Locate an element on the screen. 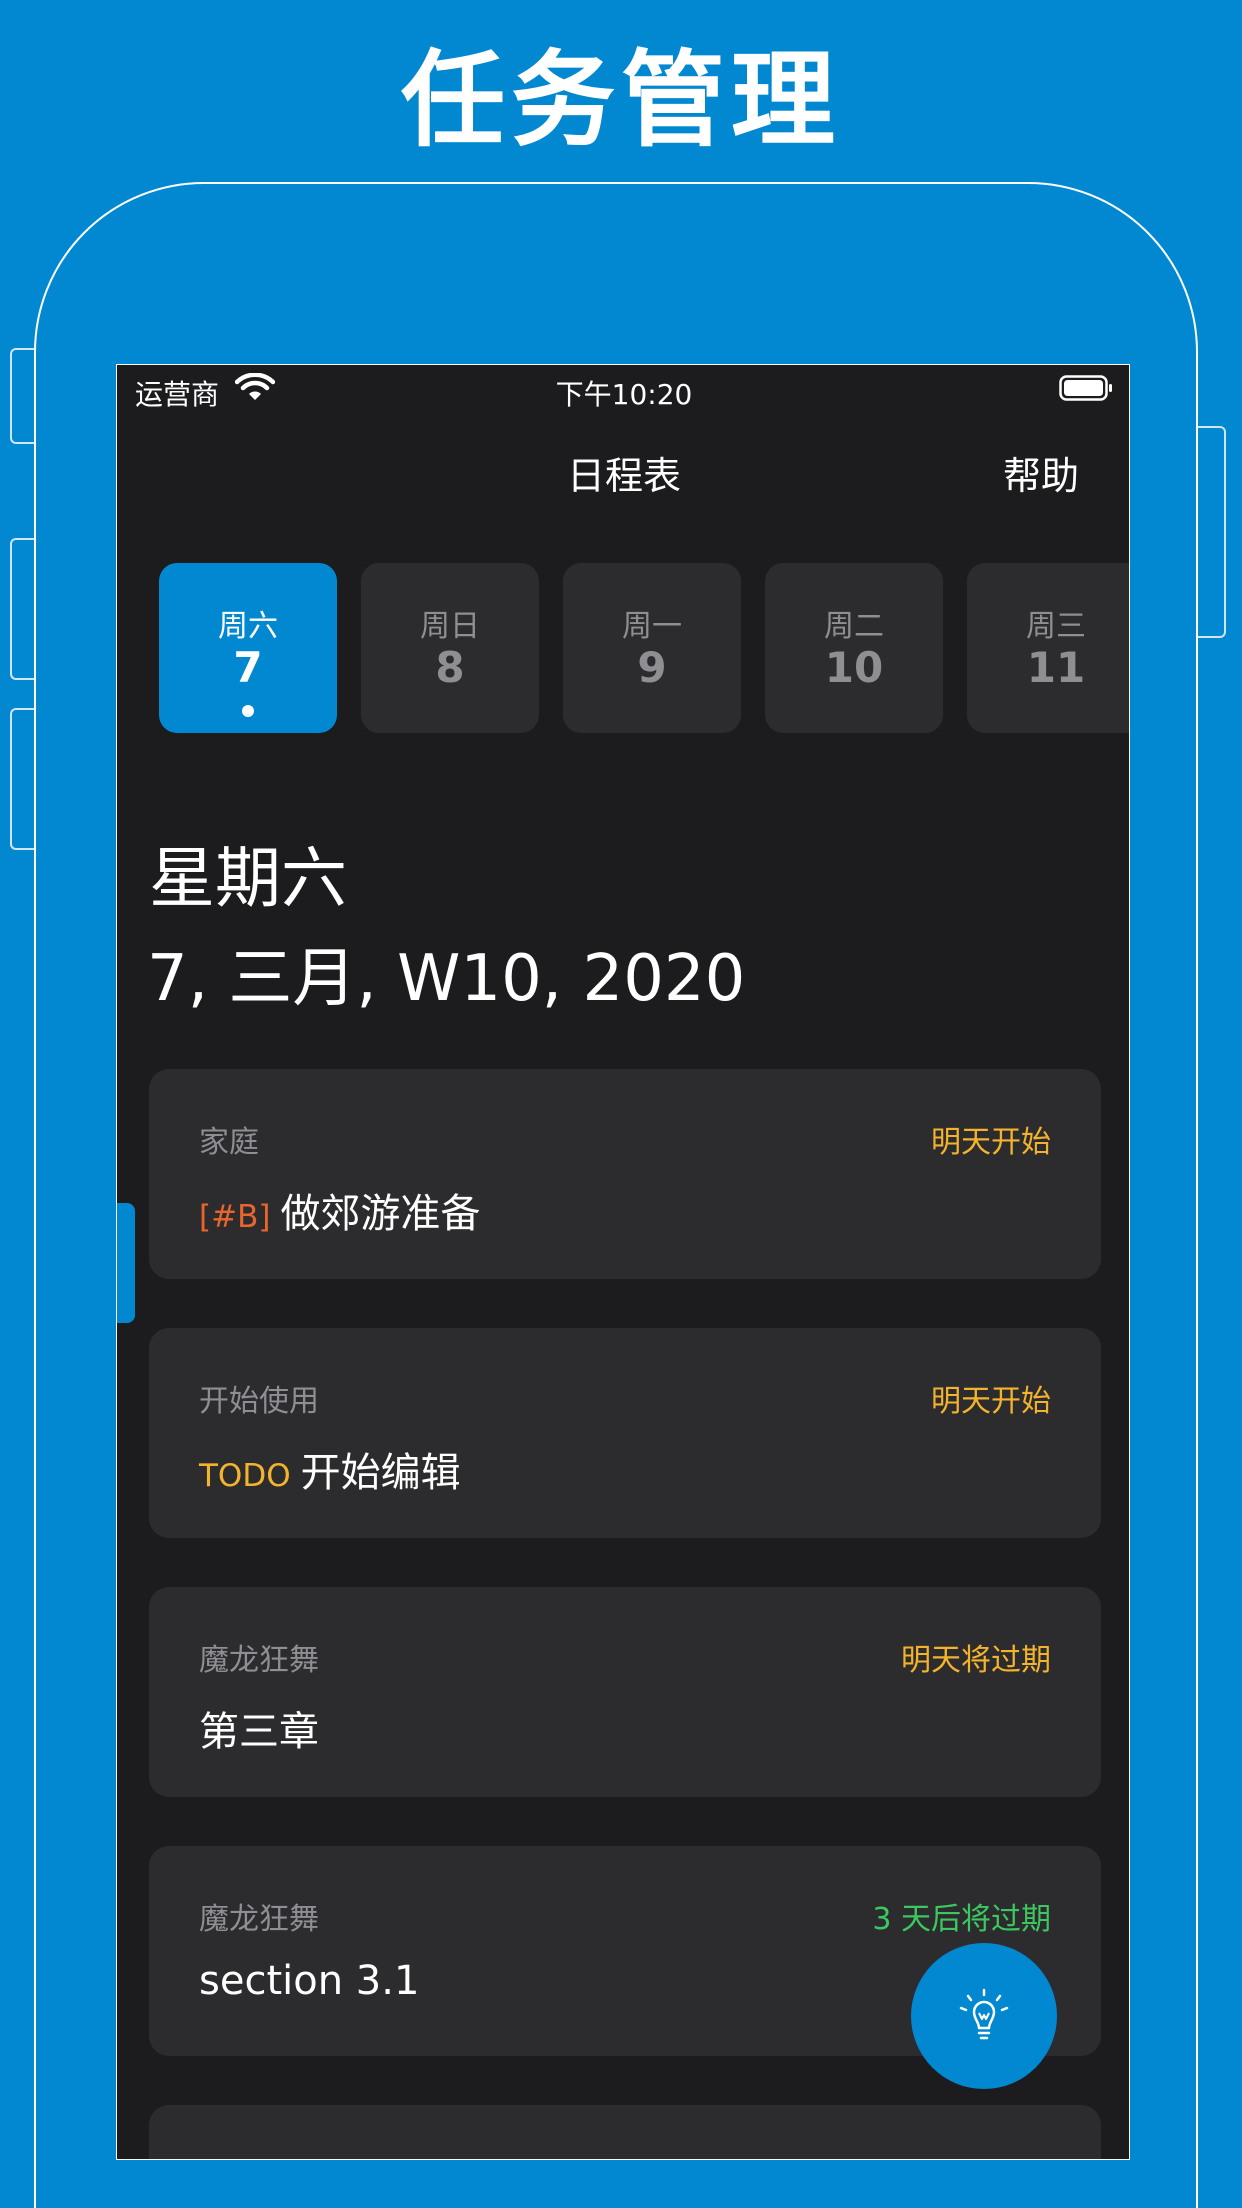  task-category: 家庭 is located at coordinates (229, 1142).